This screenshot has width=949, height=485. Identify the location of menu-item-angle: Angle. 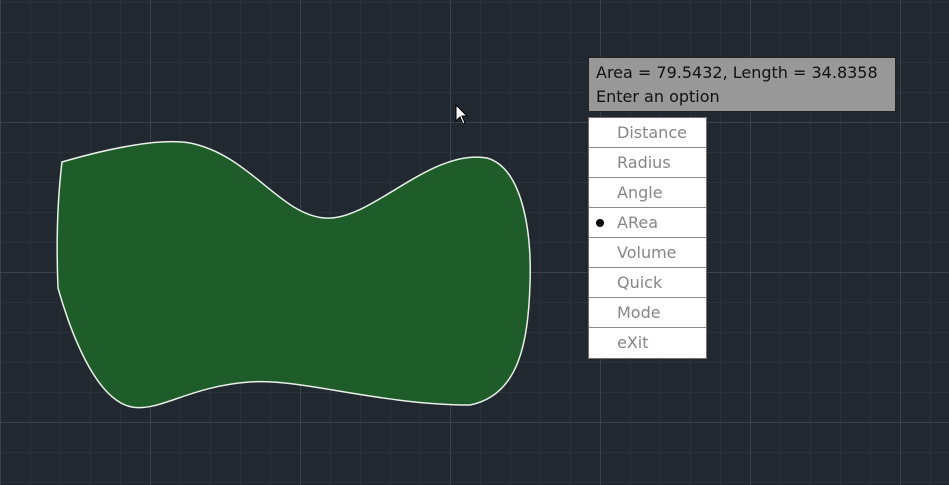
(647, 193).